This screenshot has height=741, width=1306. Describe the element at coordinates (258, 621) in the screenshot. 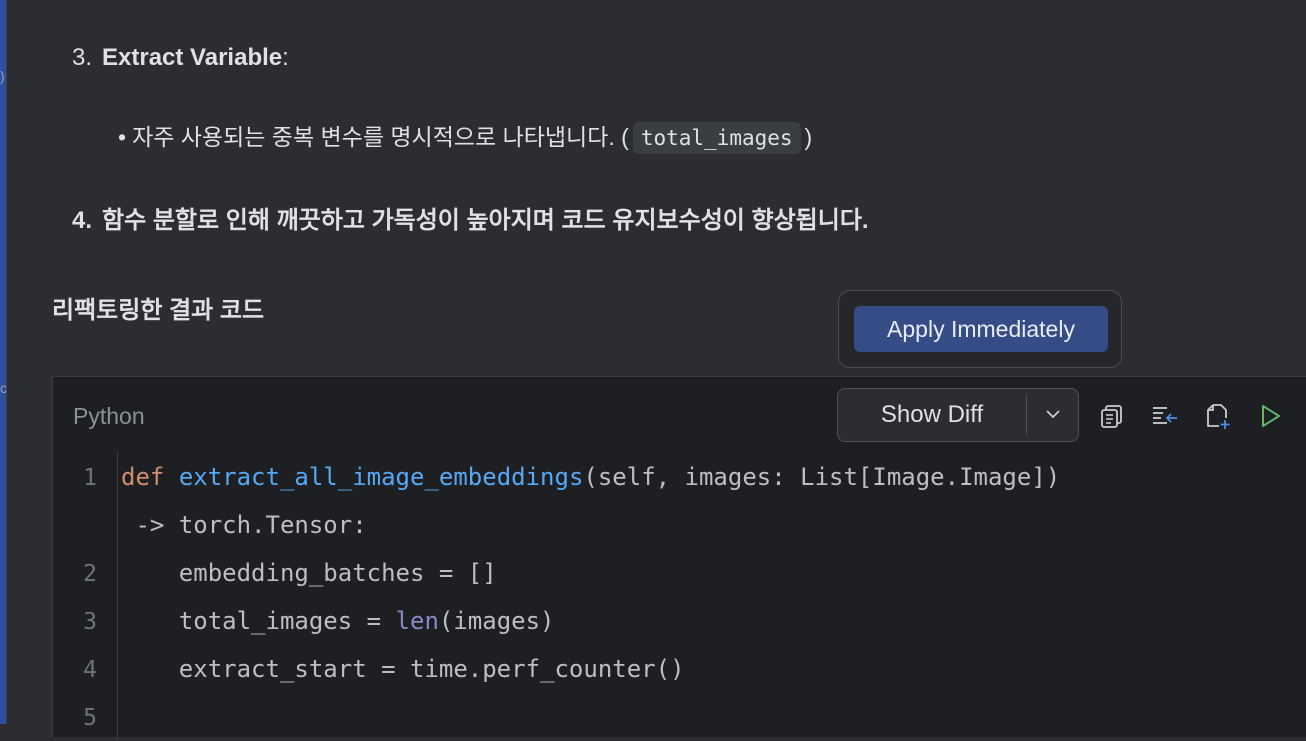

I see `code-segment: total_images =` at that location.